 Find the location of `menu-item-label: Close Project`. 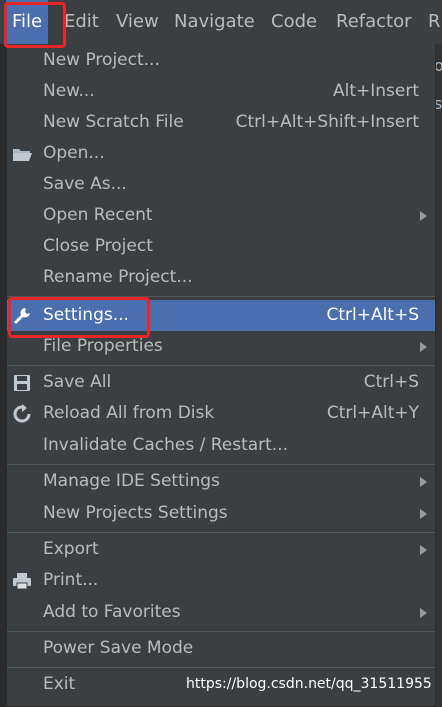

menu-item-label: Close Project is located at coordinates (98, 246).